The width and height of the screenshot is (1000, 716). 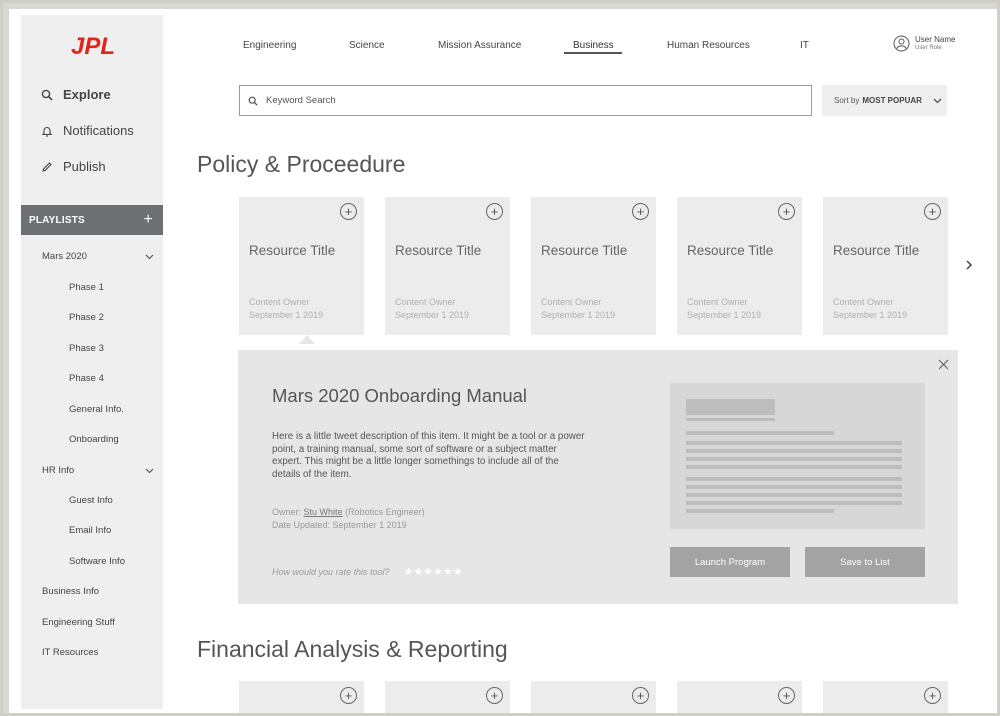 What do you see at coordinates (367, 45) in the screenshot?
I see `nav-science: Science` at bounding box center [367, 45].